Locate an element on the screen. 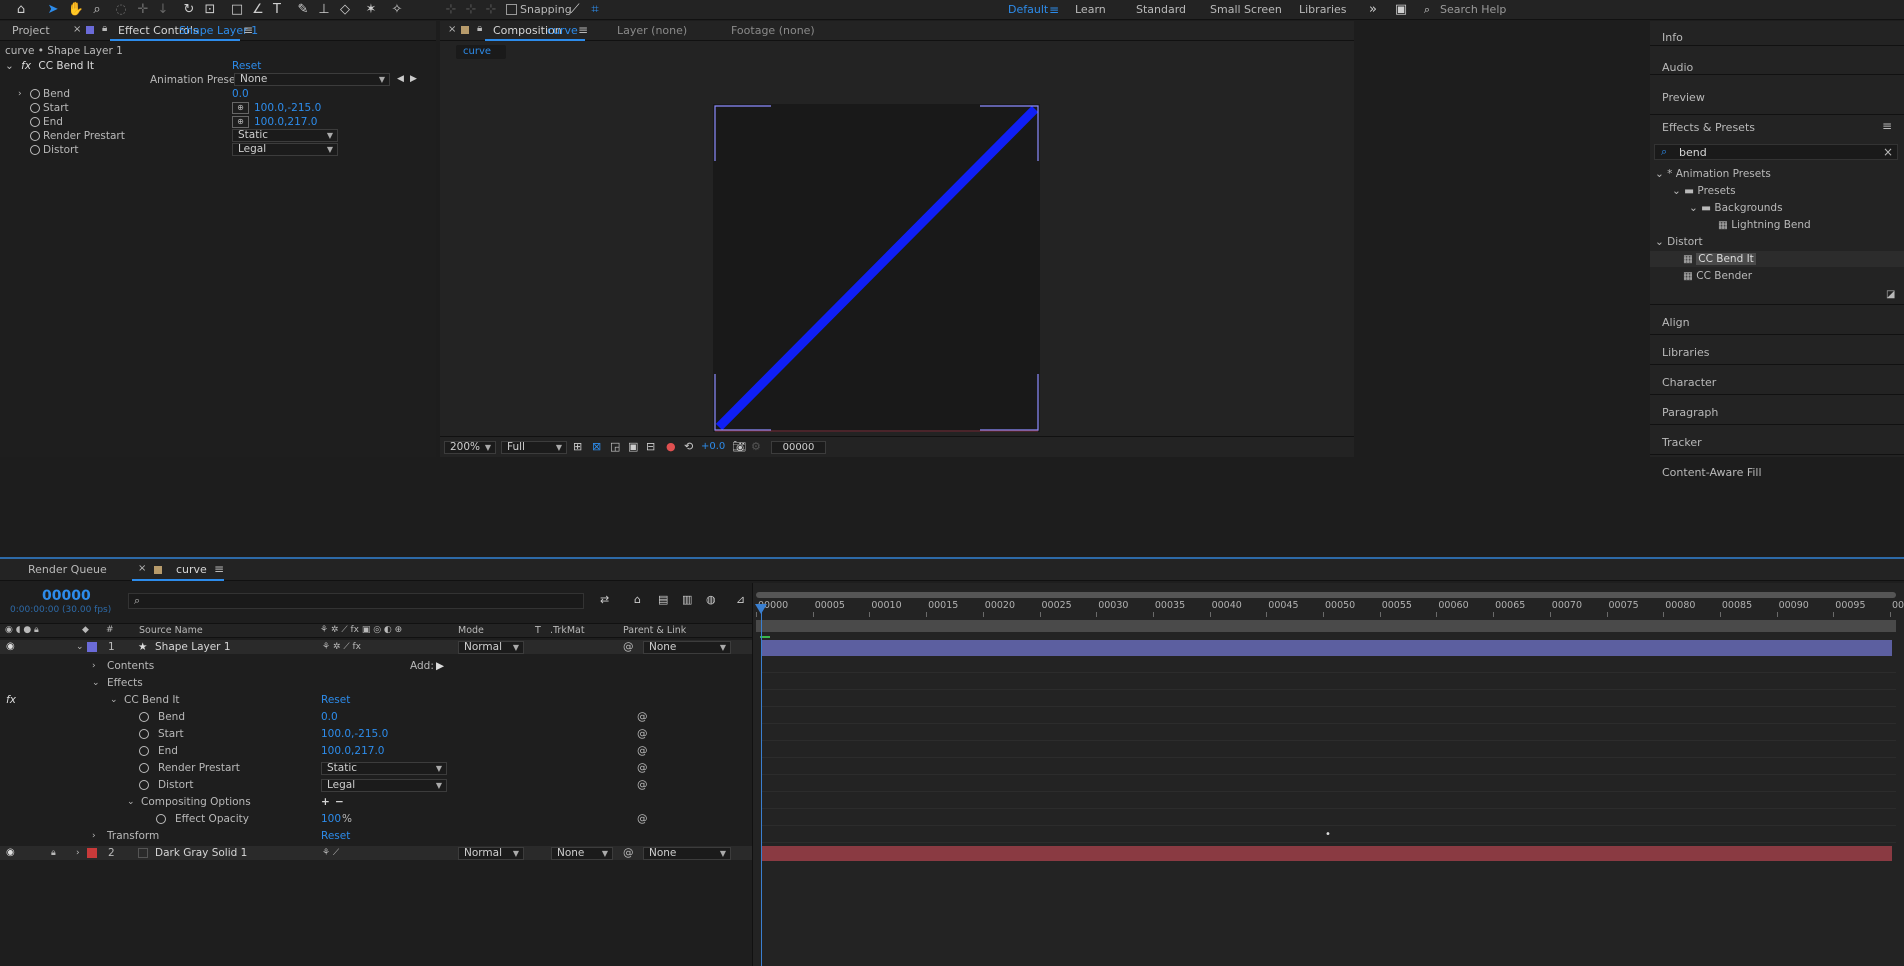 The height and width of the screenshot is (966, 1904). clear-search-icon: × is located at coordinates (1888, 152).